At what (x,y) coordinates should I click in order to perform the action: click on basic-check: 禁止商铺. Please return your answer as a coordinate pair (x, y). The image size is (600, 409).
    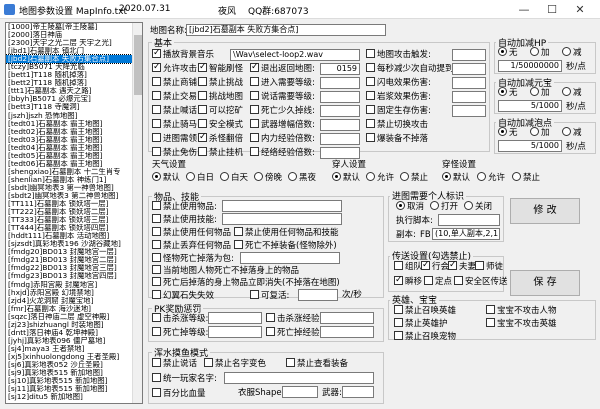
    Looking at the image, I should click on (174, 82).